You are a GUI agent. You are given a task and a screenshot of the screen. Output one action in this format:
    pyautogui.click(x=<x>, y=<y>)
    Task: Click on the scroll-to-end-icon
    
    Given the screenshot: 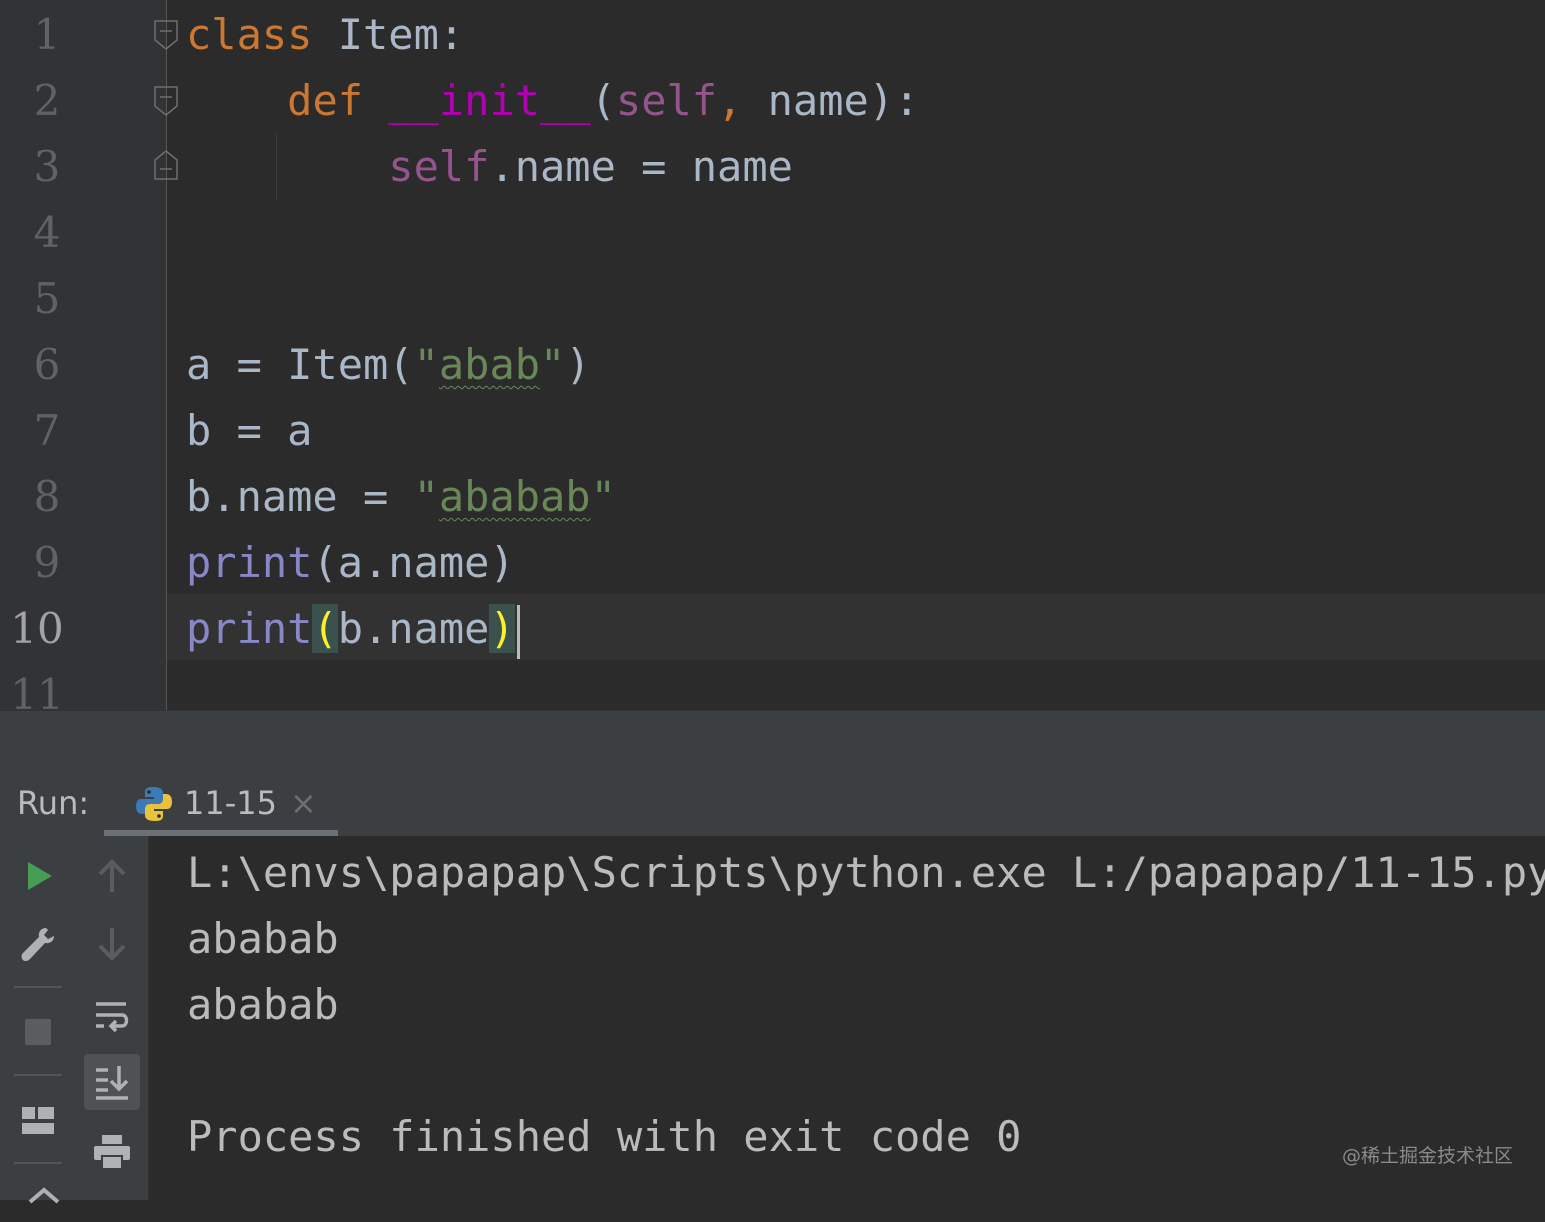 What is the action you would take?
    pyautogui.click(x=112, y=1083)
    